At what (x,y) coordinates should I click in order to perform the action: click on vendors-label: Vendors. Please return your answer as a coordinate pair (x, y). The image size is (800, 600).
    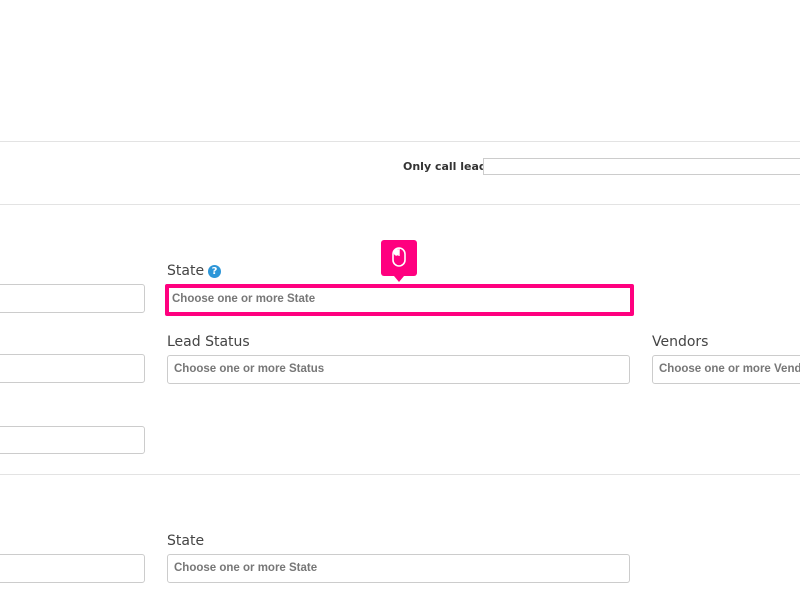
    Looking at the image, I should click on (680, 342).